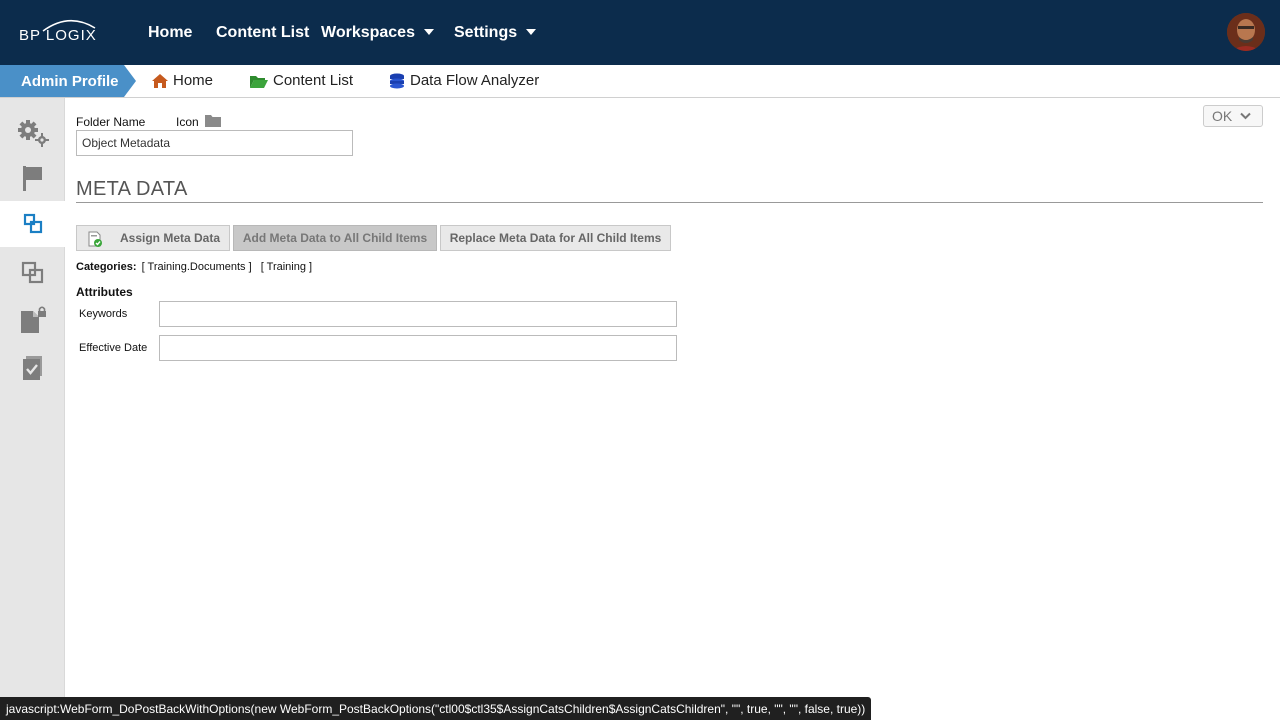 The image size is (1280, 720). What do you see at coordinates (486, 32) in the screenshot?
I see `nav-settings-label: Settings` at bounding box center [486, 32].